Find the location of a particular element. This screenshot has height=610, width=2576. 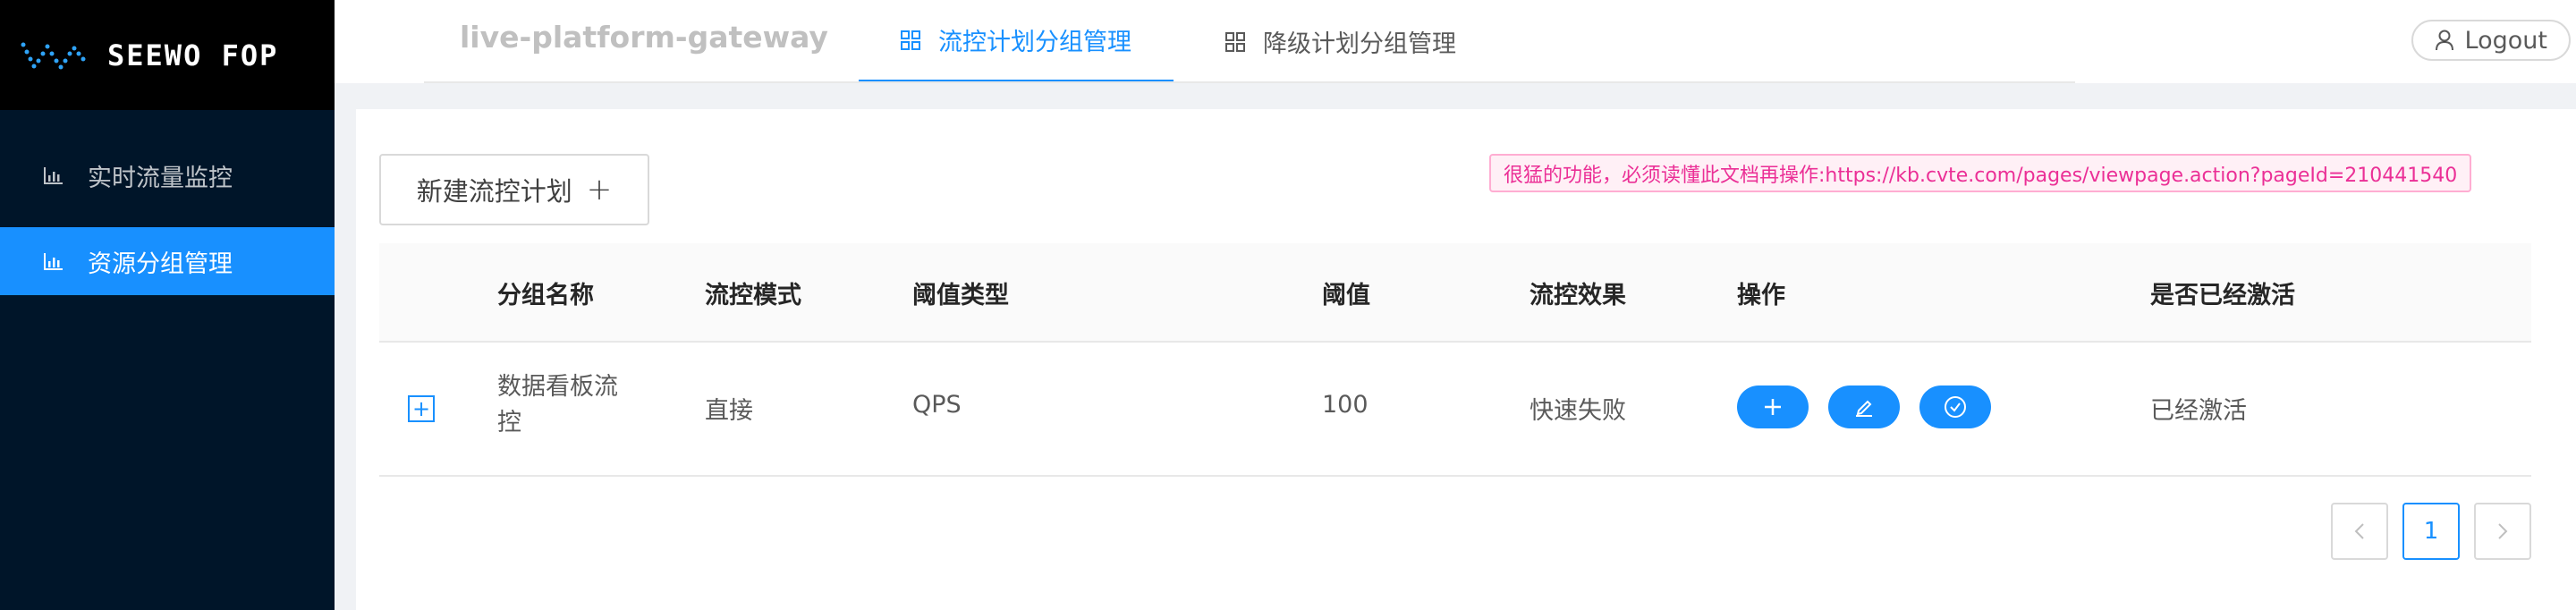

app-name: live-platform-gateway is located at coordinates (644, 38).